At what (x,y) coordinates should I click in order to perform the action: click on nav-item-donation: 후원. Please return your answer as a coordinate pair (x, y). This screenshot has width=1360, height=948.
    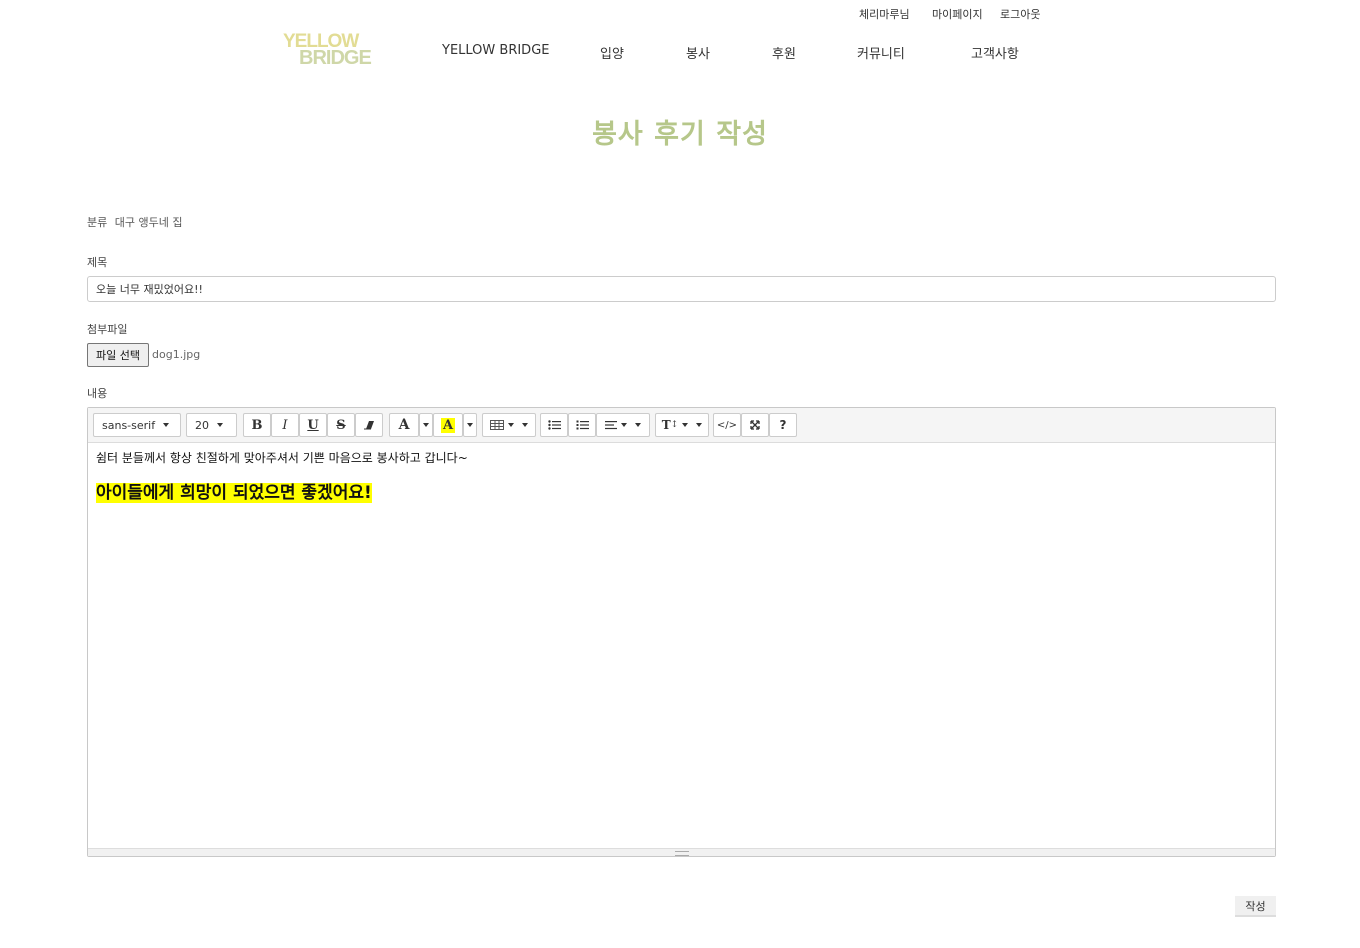
    Looking at the image, I should click on (784, 52).